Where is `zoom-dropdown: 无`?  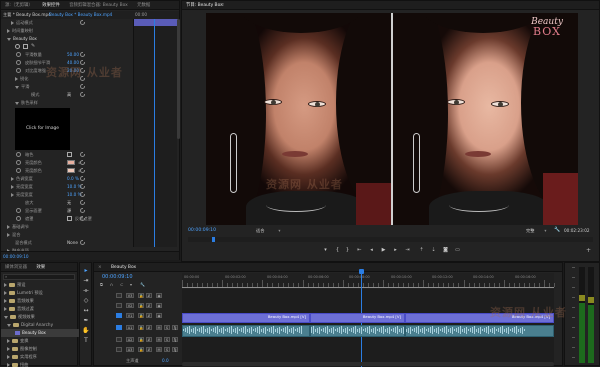
zoom-dropdown: 无 is located at coordinates (69, 202).